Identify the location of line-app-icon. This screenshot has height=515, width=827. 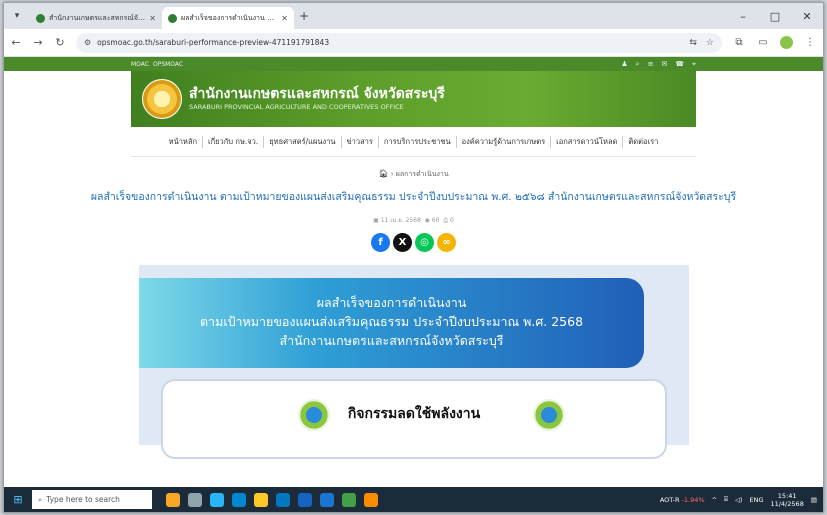
(349, 499).